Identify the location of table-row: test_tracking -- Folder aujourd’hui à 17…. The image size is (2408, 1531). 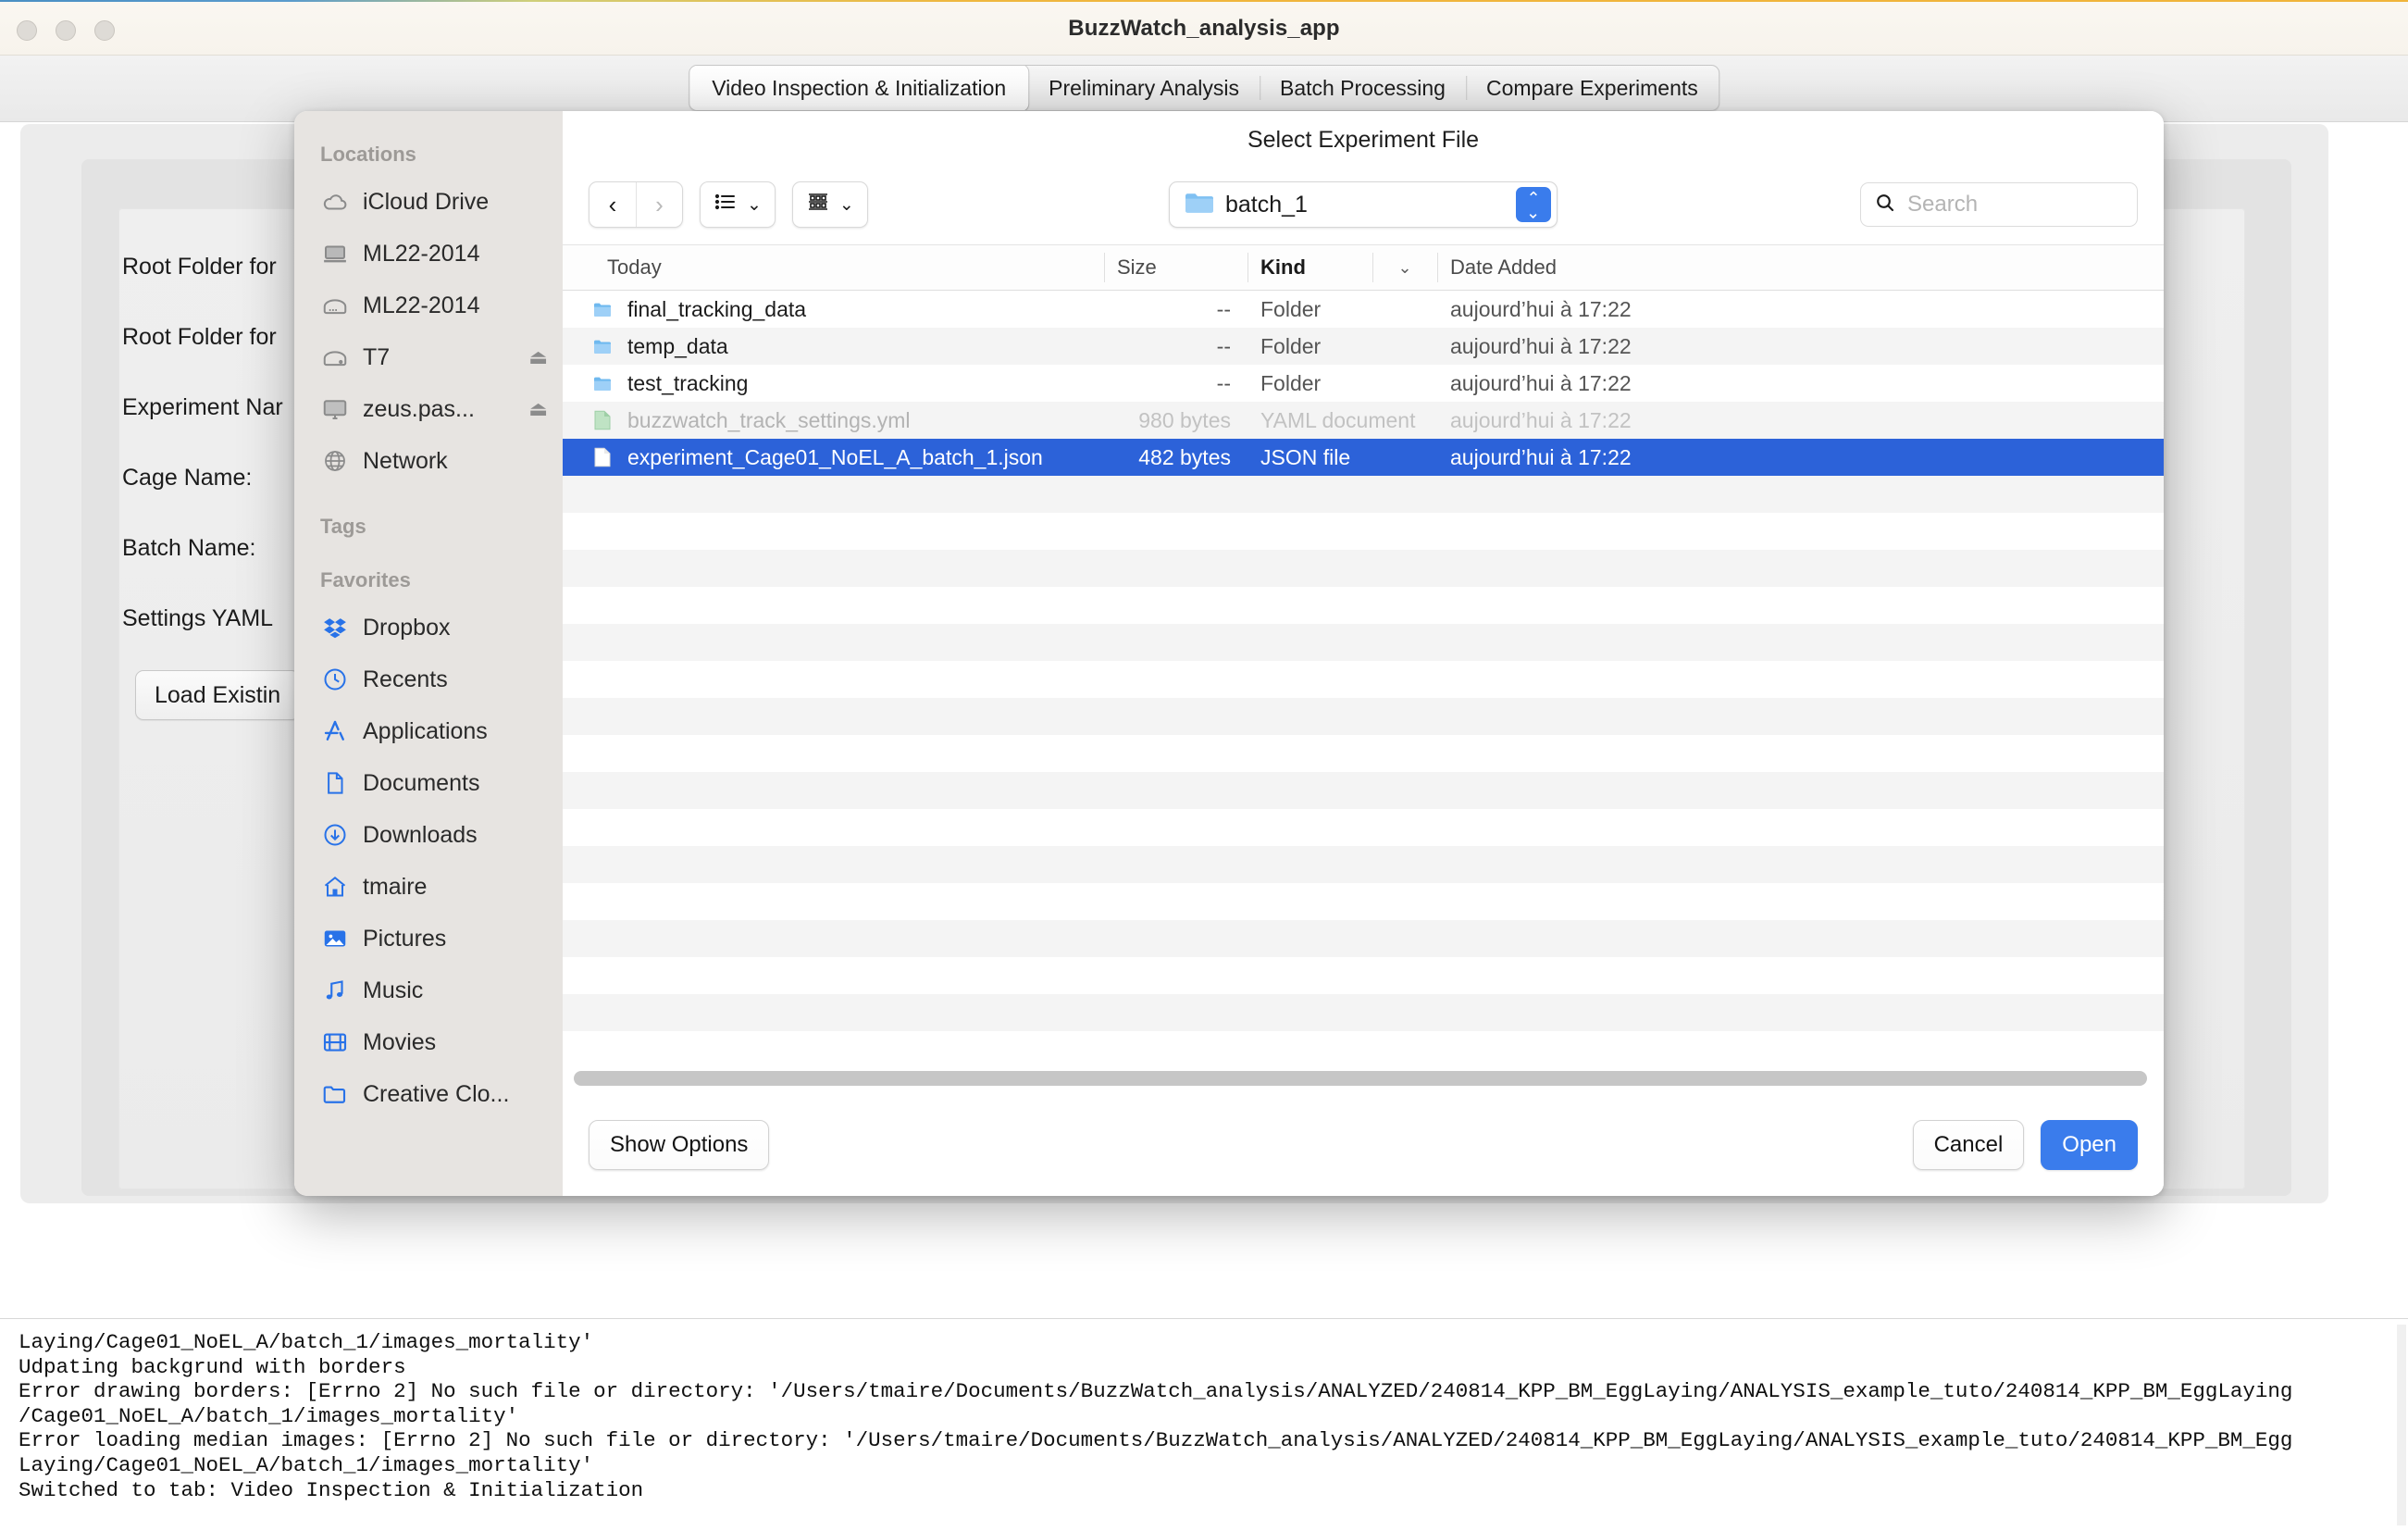
(1363, 383).